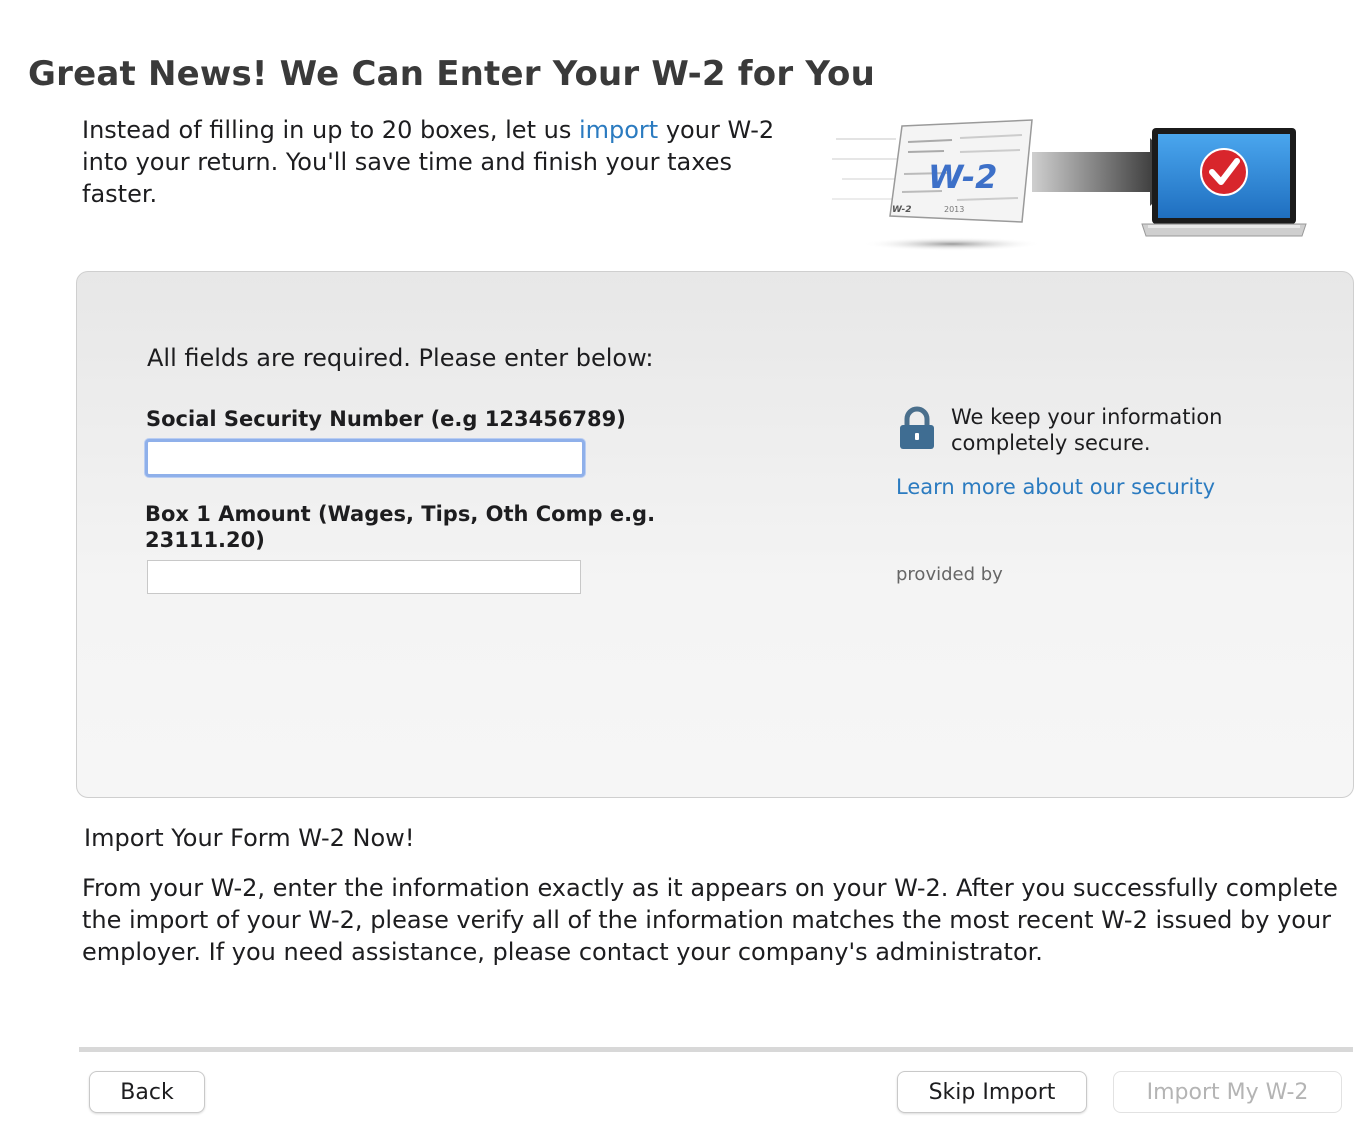 The height and width of the screenshot is (1136, 1370). What do you see at coordinates (992, 1092) in the screenshot?
I see `skip-import-button: Skip Import` at bounding box center [992, 1092].